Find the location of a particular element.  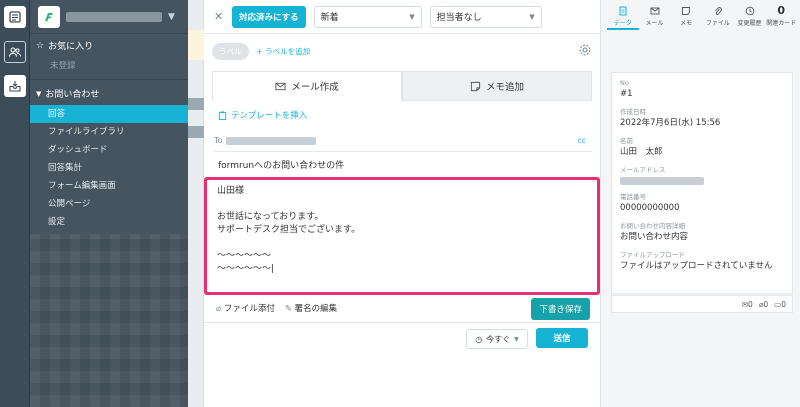

clock-icon: ◷ is located at coordinates (479, 339).